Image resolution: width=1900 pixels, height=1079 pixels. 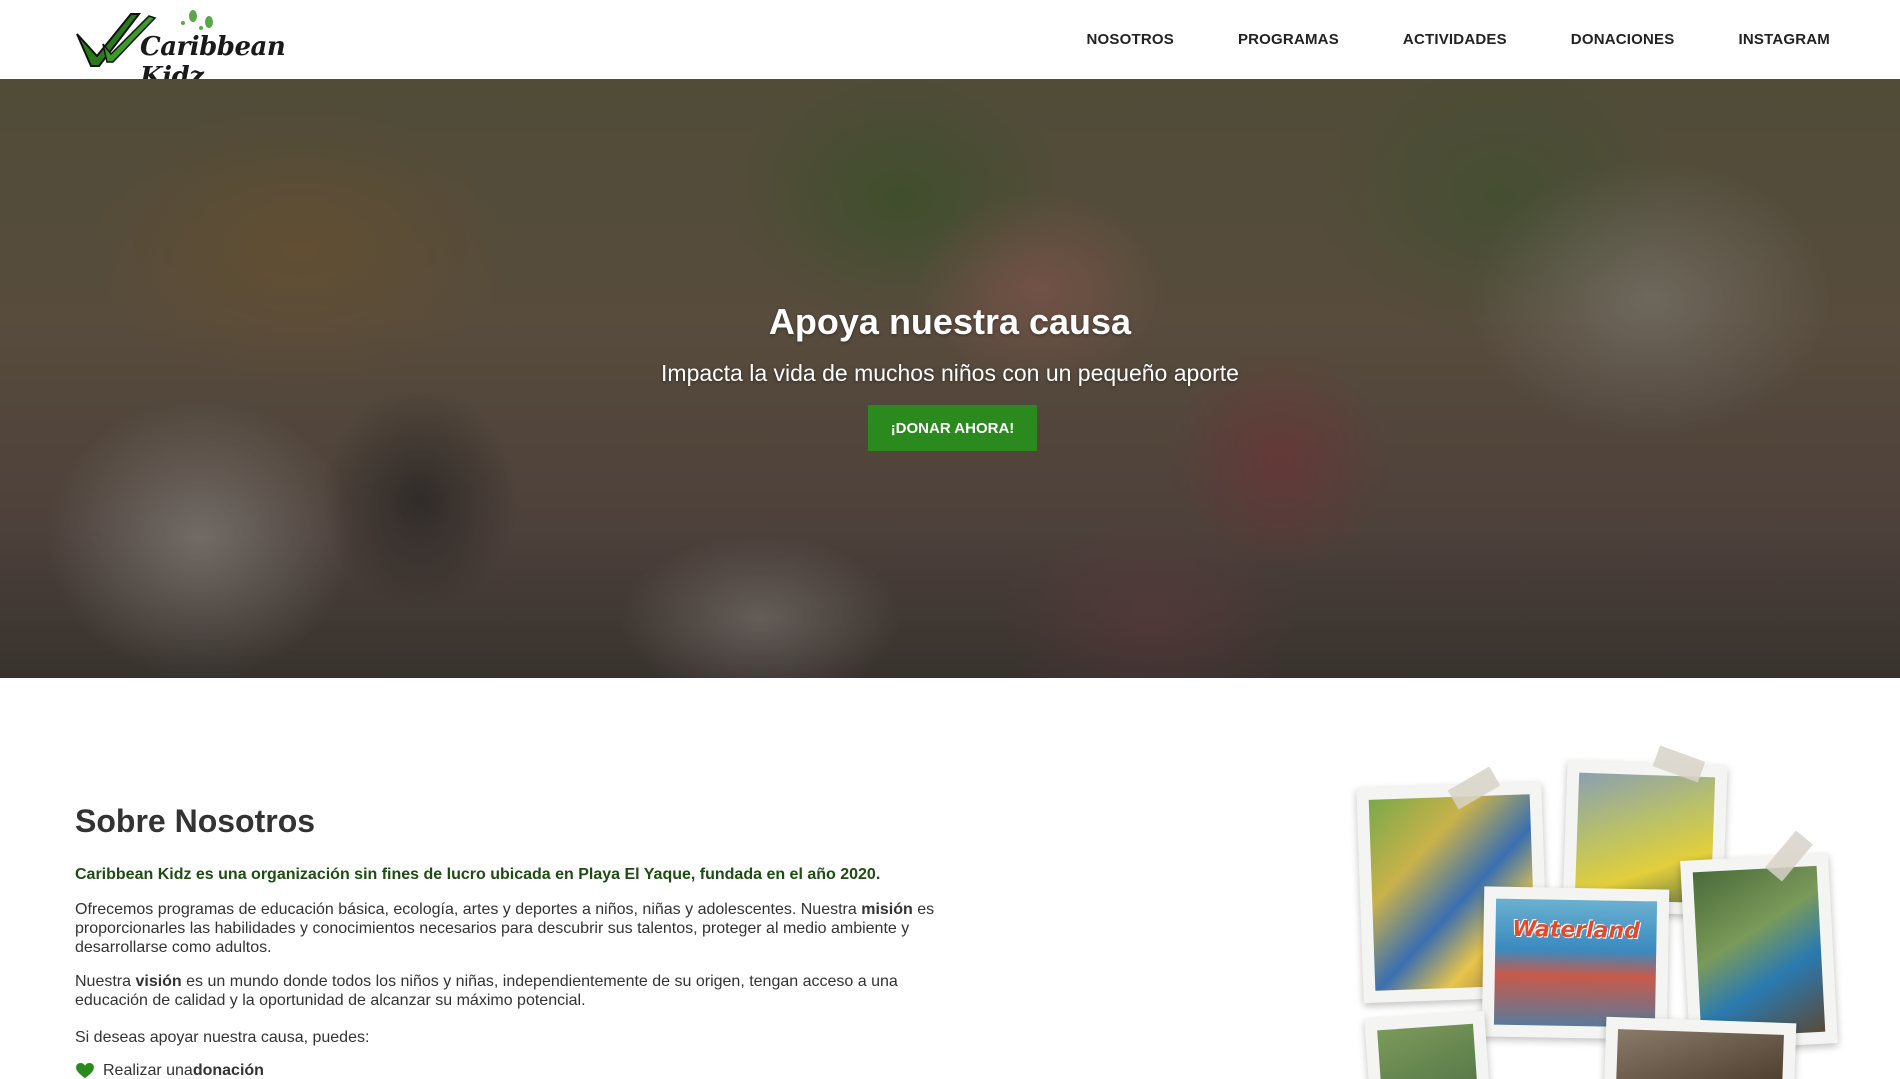 I want to click on footprints-icon, so click(x=197, y=20).